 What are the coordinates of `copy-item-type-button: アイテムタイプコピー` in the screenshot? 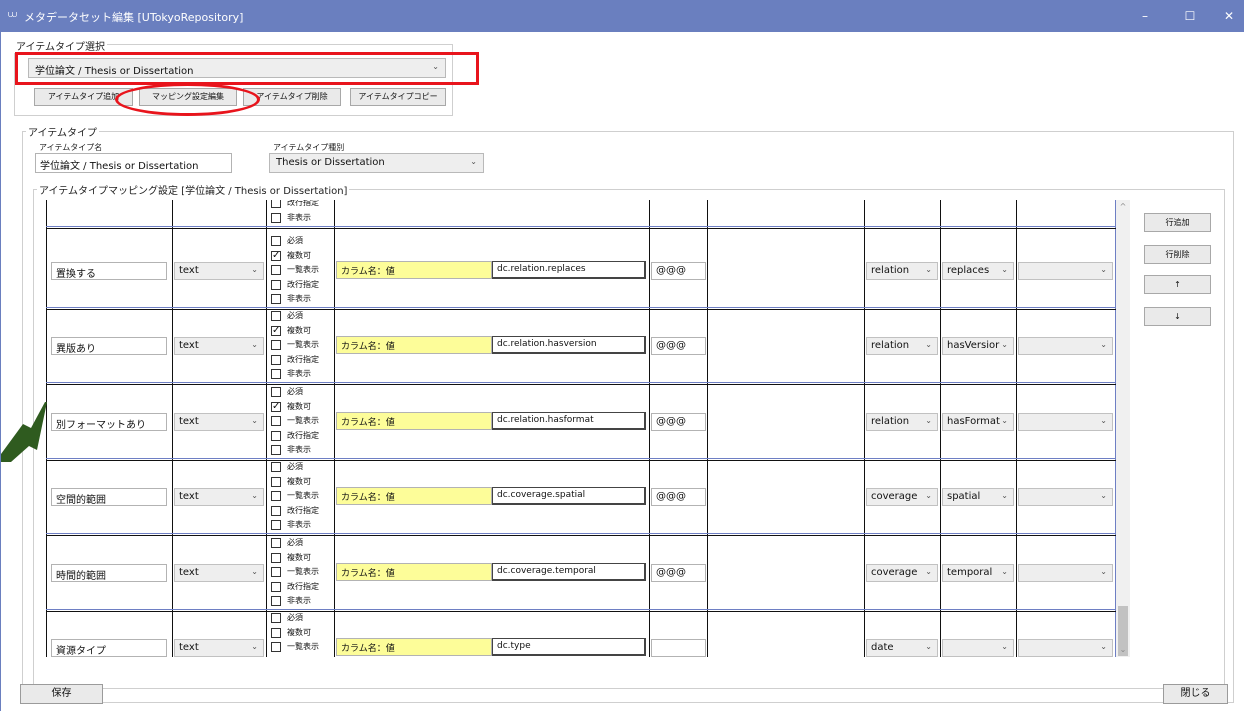 It's located at (398, 97).